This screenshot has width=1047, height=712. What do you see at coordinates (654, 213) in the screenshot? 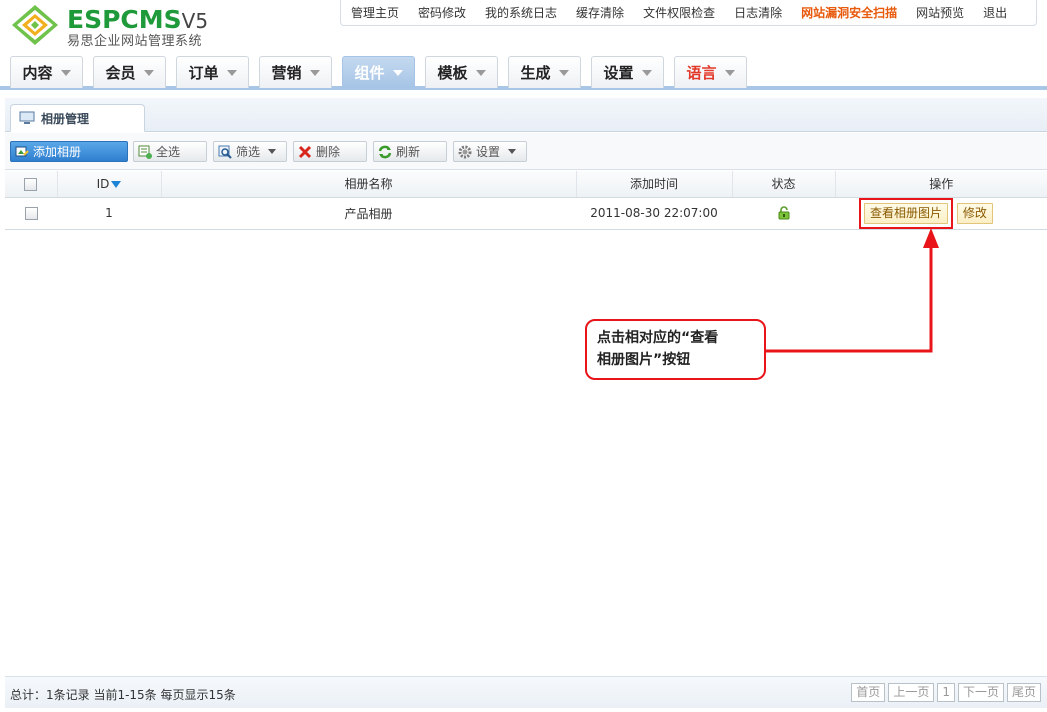
I see `row-time: 2011-08-30 22:07:00` at bounding box center [654, 213].